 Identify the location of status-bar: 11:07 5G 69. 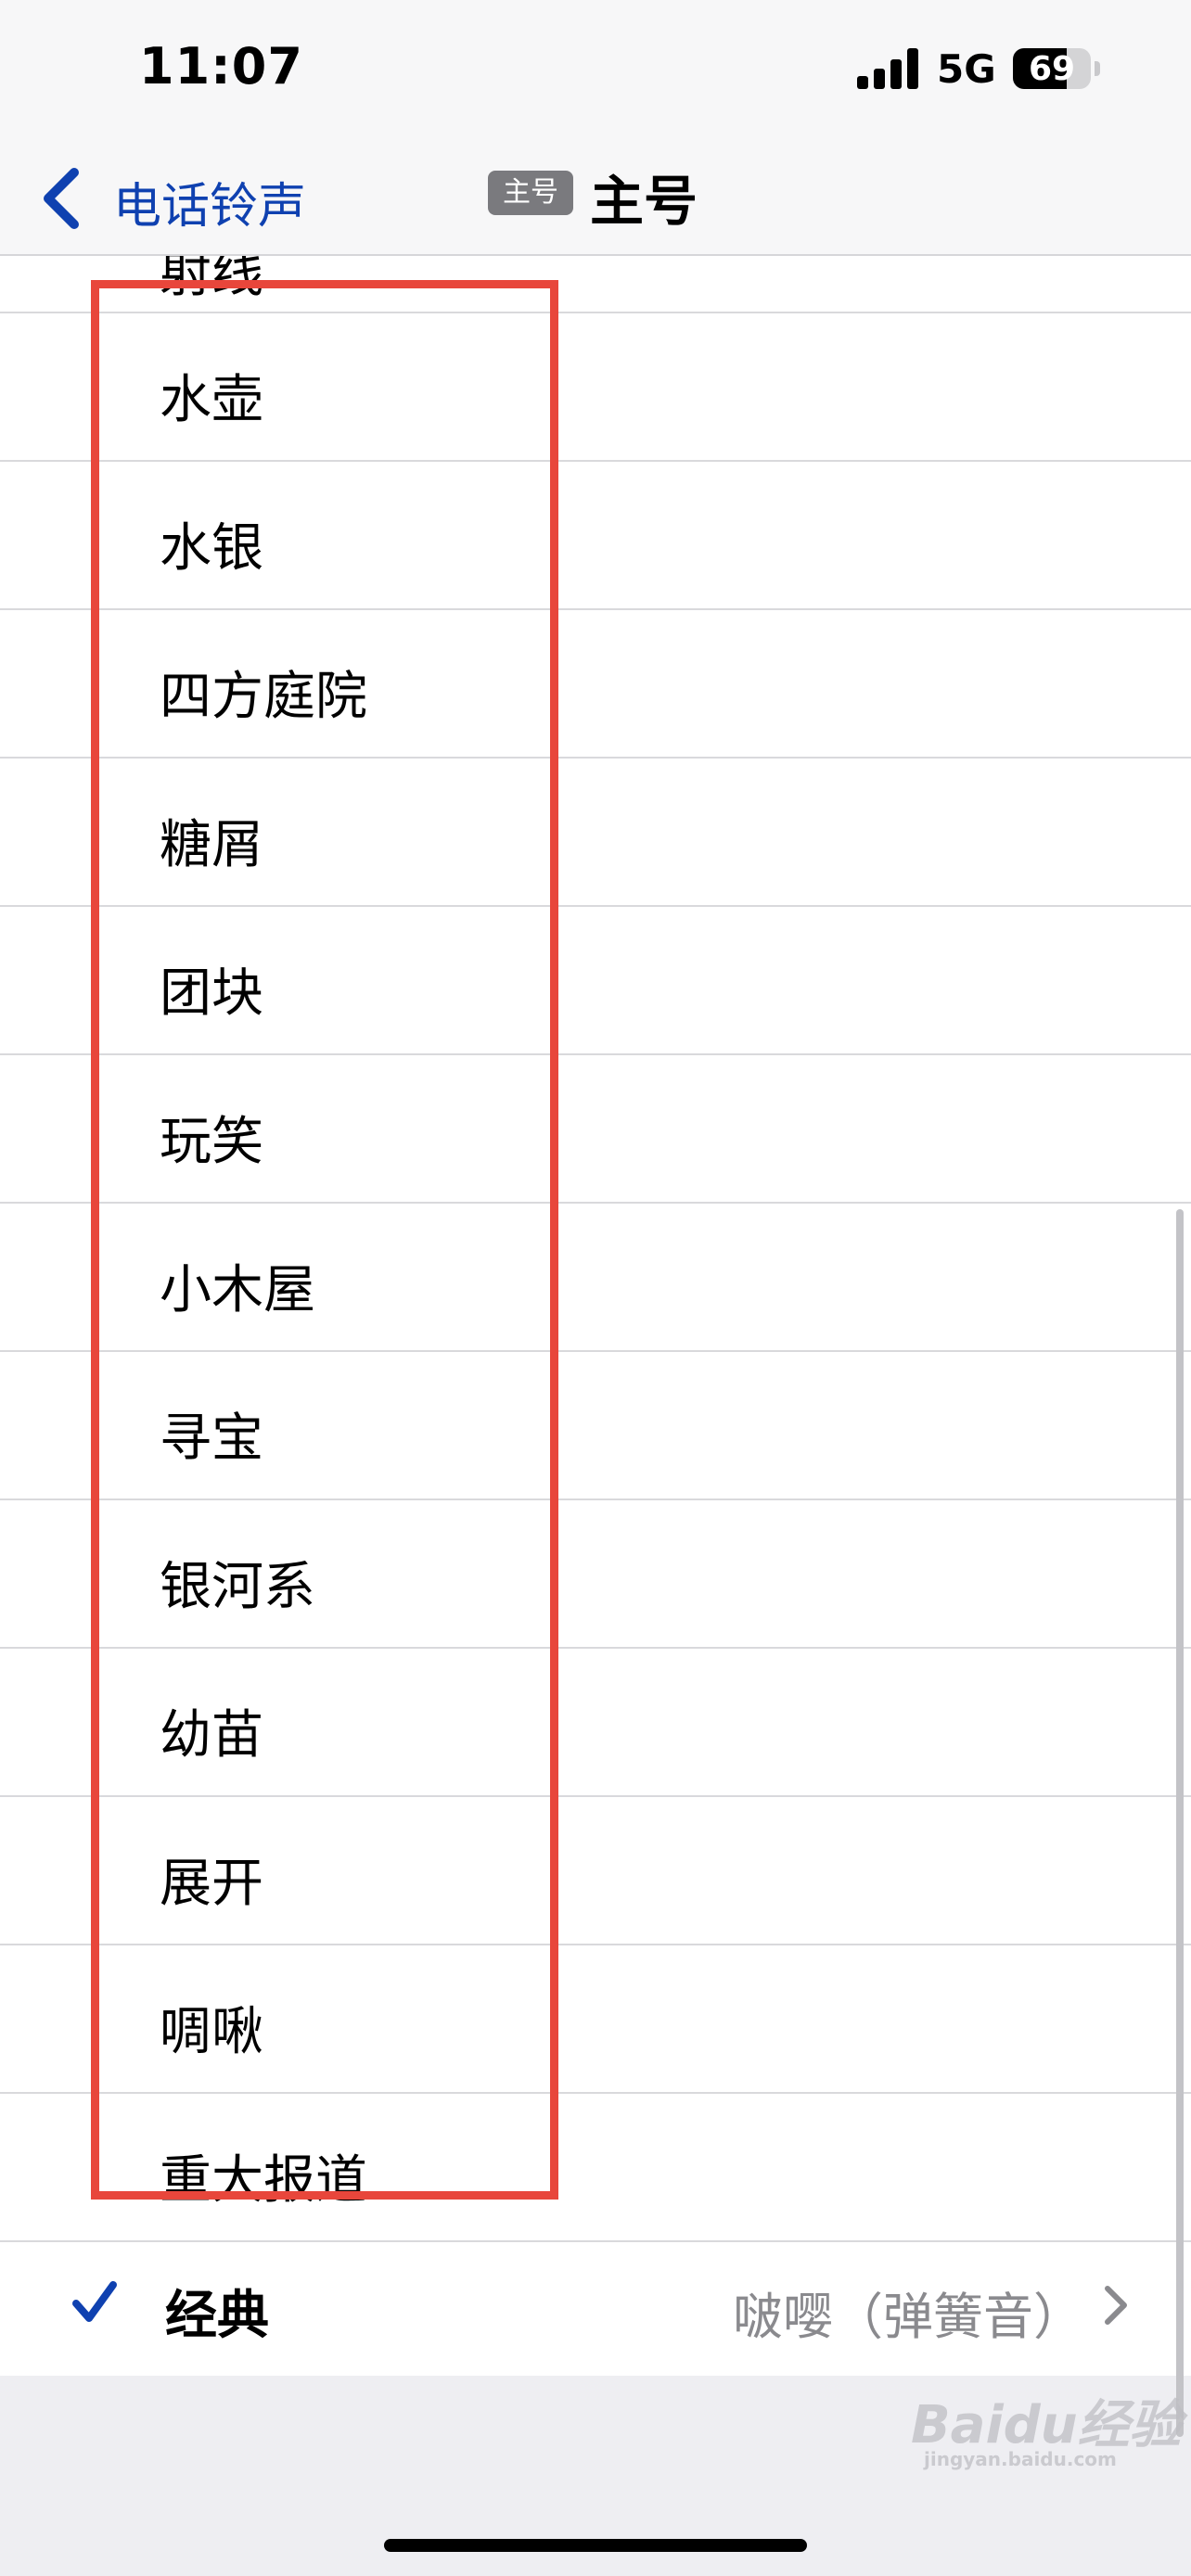
(595, 69).